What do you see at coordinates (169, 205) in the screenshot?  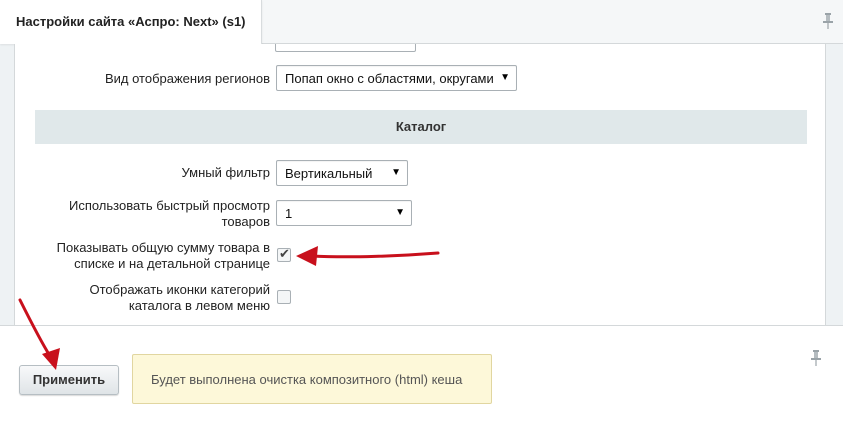 I see `quick-view-label-line1: Использовать быстрый просмотр` at bounding box center [169, 205].